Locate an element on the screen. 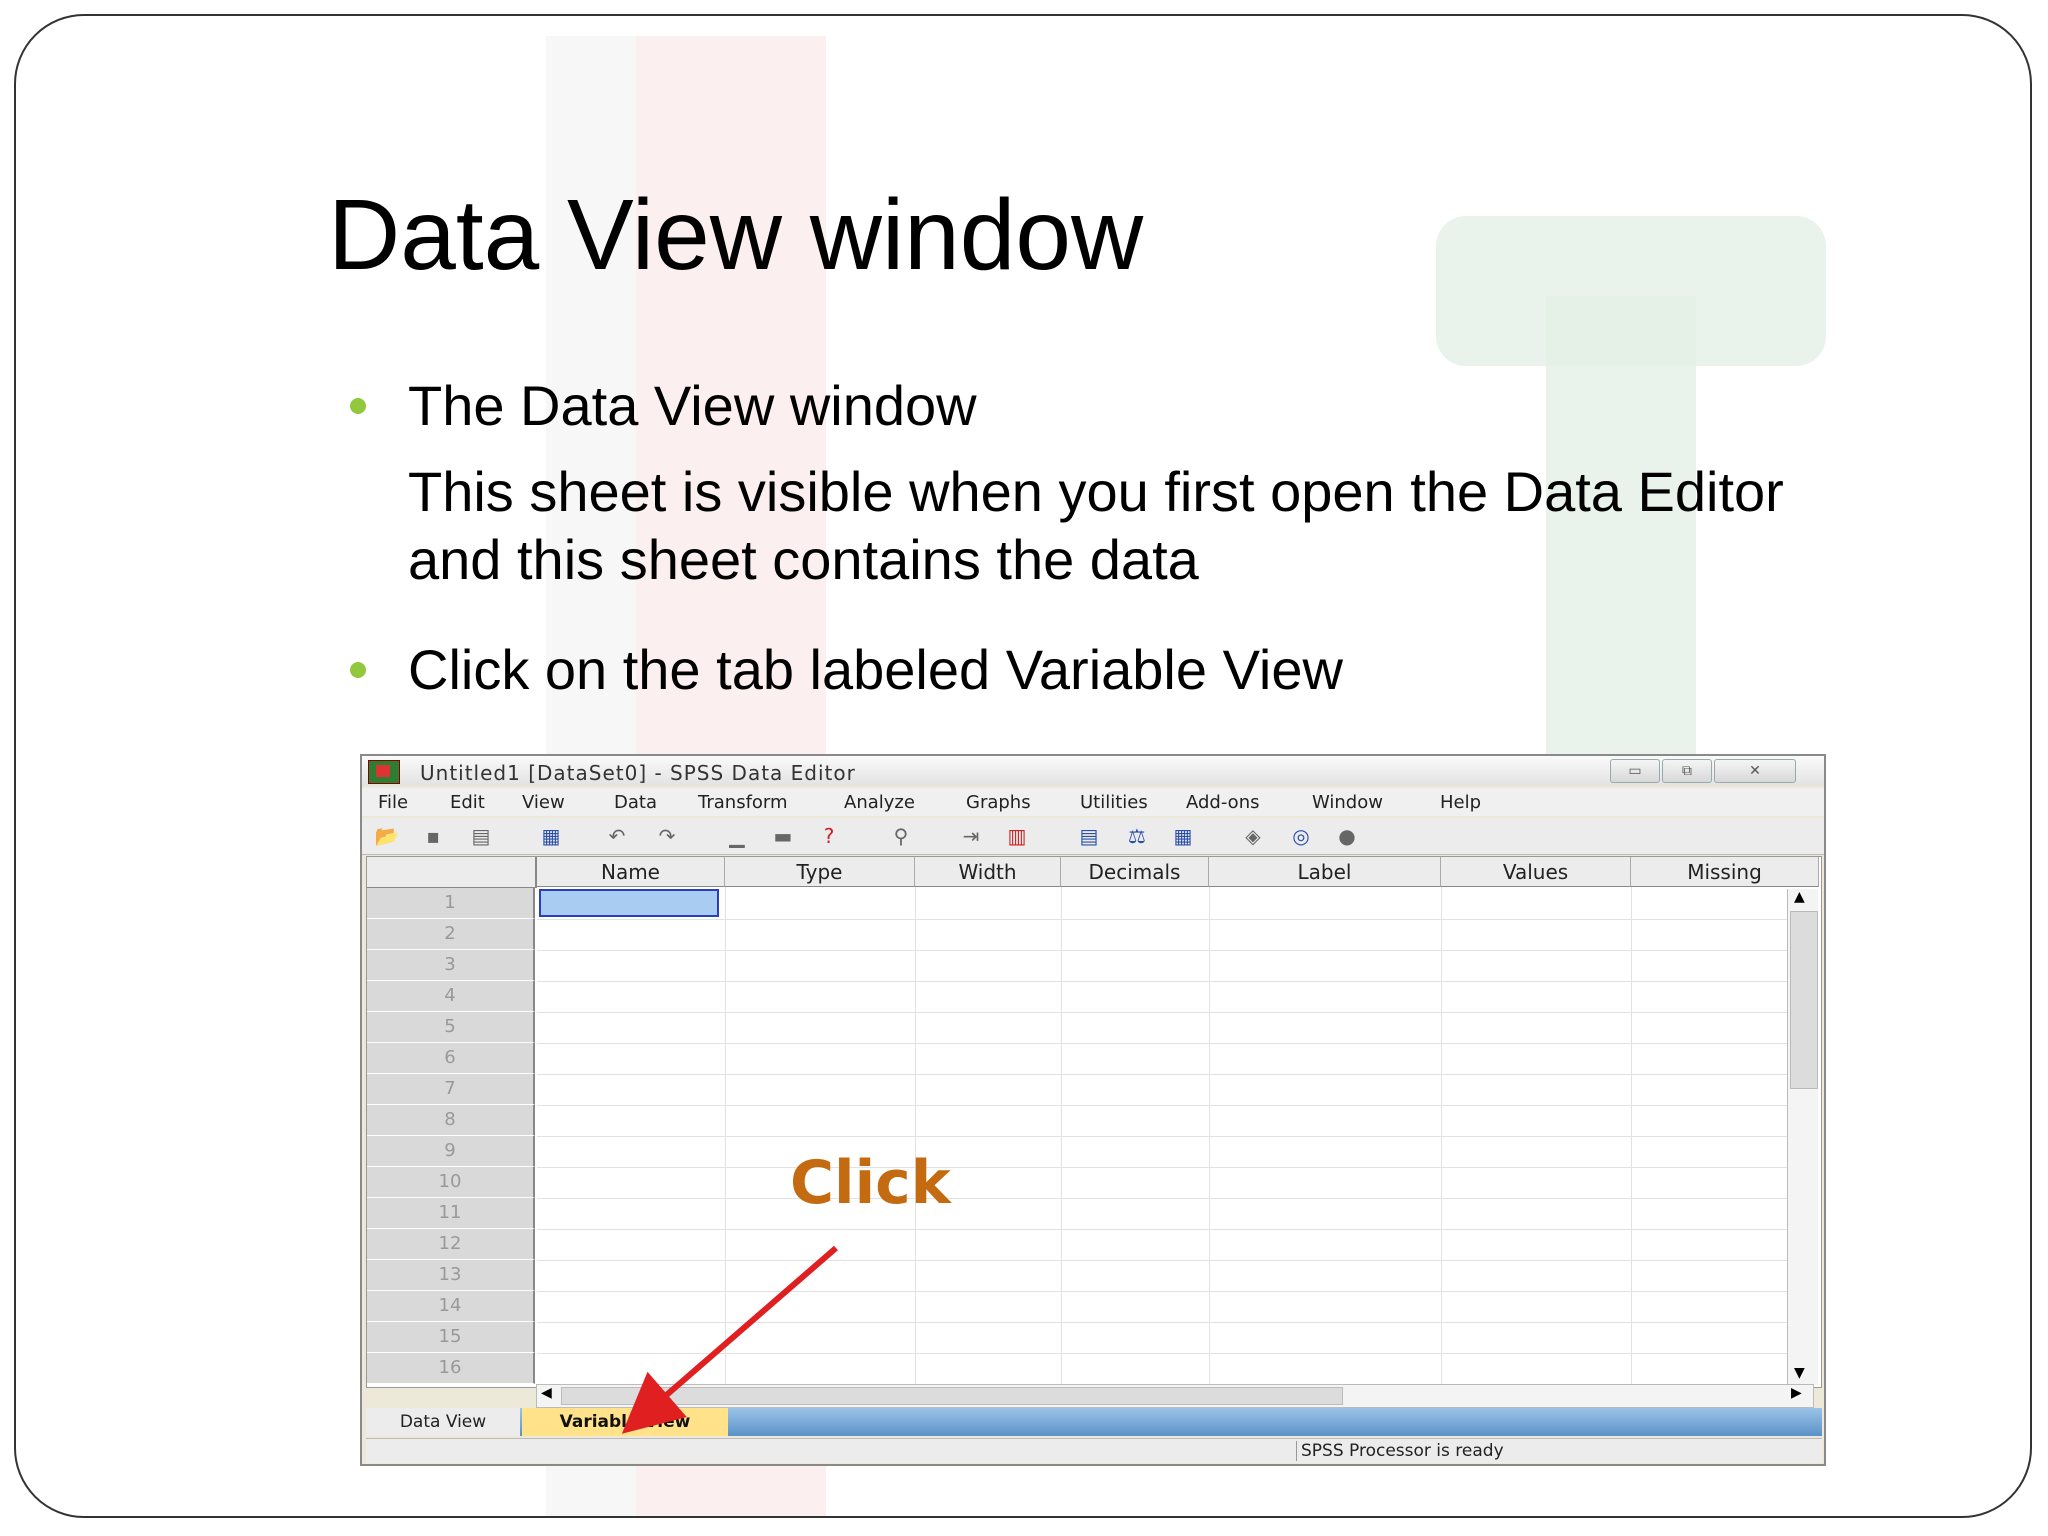 Image resolution: width=2048 pixels, height=1536 pixels. split-file-icon: ▤ is located at coordinates (1089, 836).